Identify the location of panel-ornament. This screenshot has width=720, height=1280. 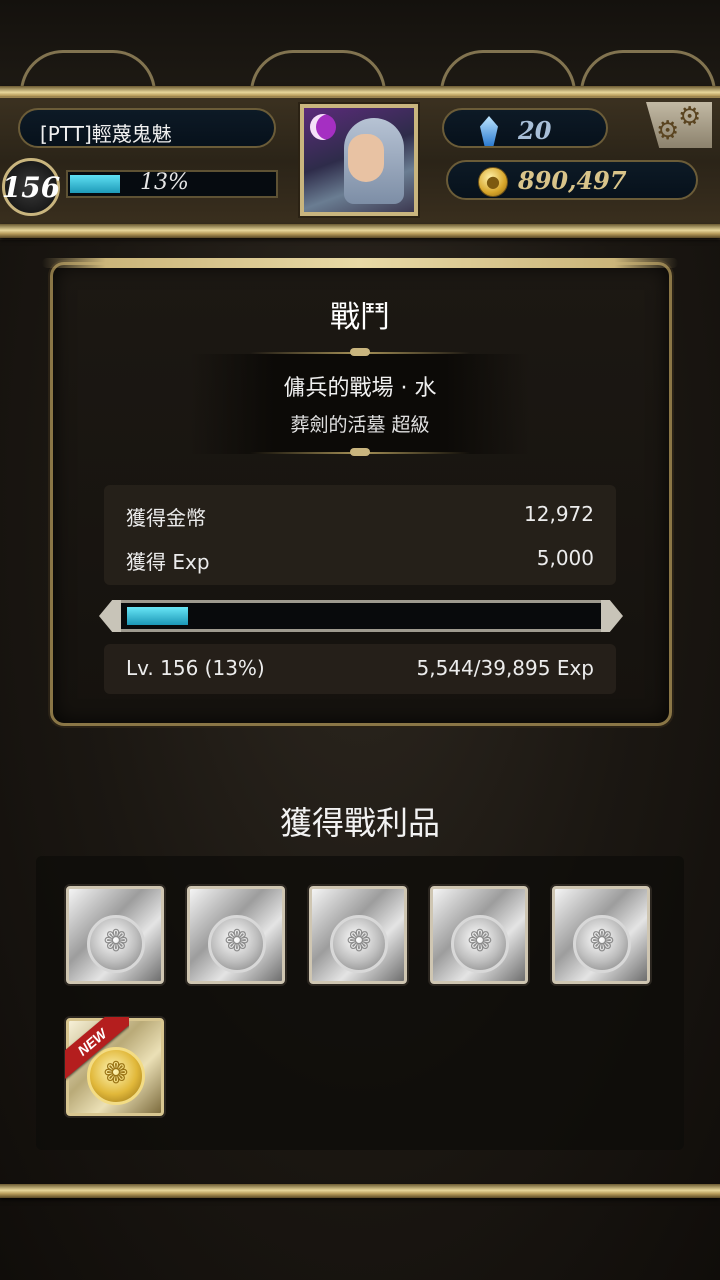
(360, 263).